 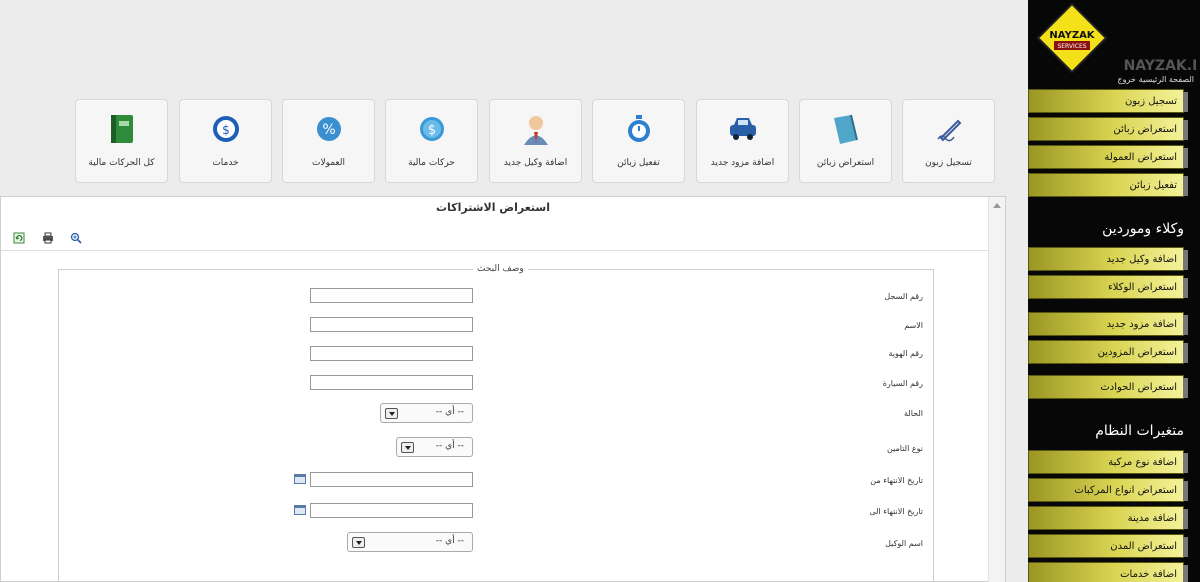 What do you see at coordinates (328, 141) in the screenshot?
I see `tile-commissions: % العمولات` at bounding box center [328, 141].